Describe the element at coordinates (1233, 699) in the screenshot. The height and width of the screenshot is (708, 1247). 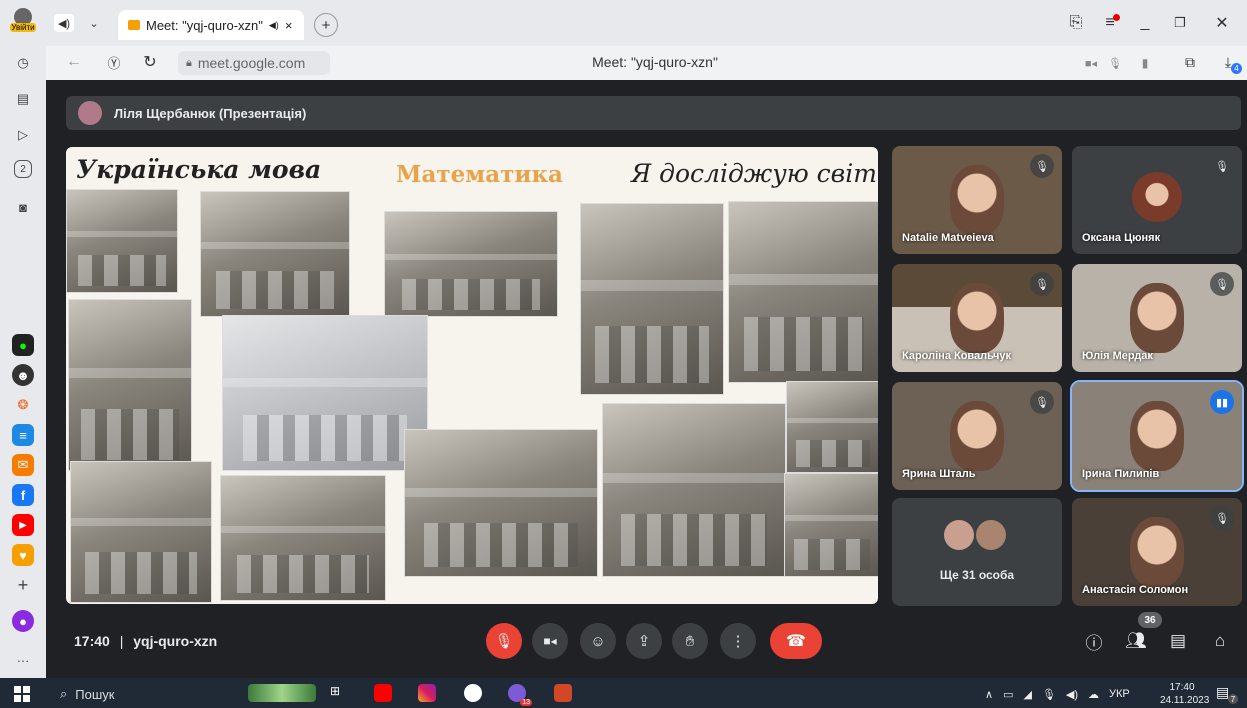
I see `notification-count: 7` at that location.